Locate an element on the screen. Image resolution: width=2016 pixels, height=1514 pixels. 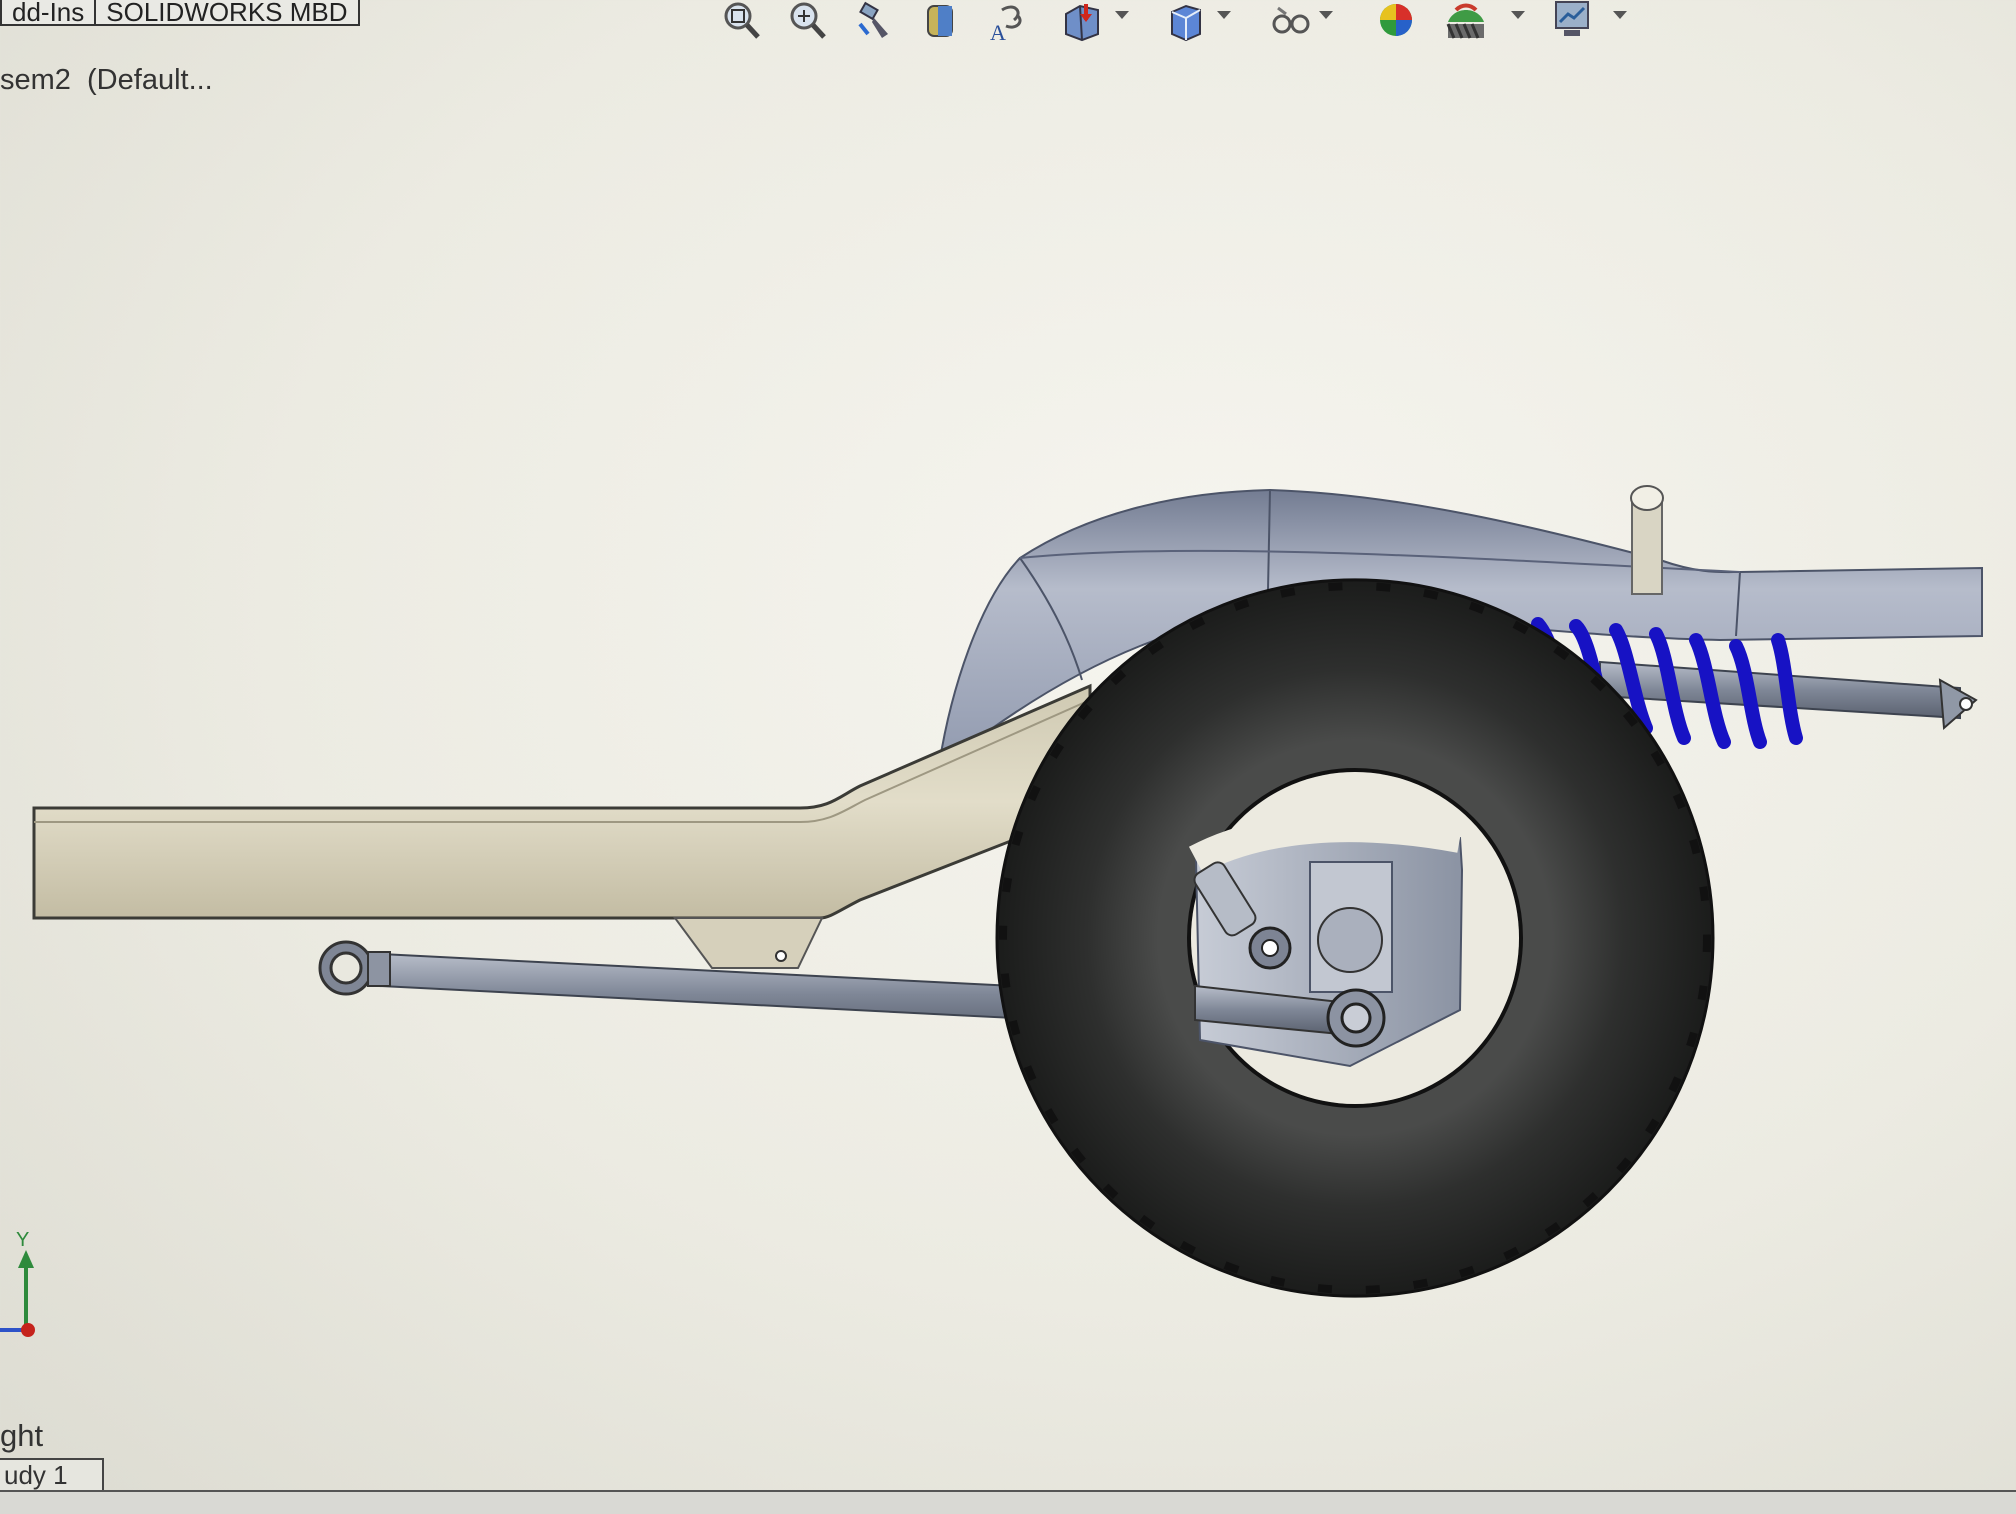
tab-motion-study: udy 1 is located at coordinates (52, 1475).